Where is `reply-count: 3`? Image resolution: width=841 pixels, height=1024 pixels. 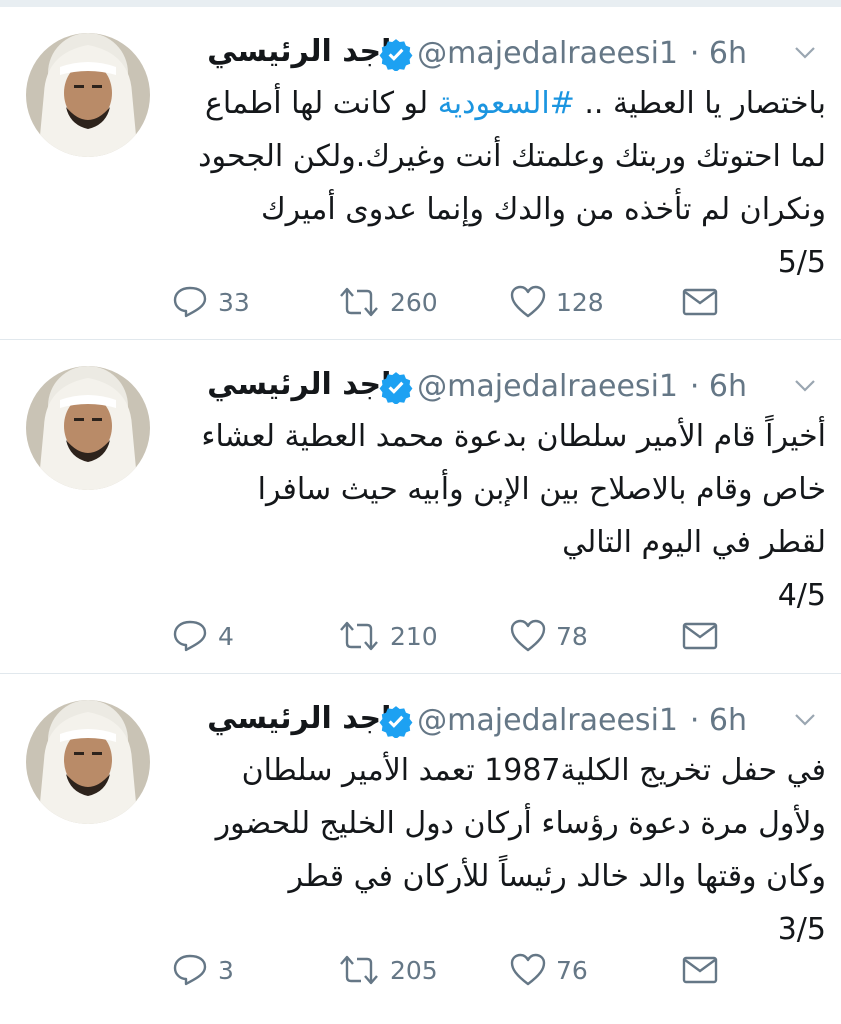 reply-count: 3 is located at coordinates (226, 970).